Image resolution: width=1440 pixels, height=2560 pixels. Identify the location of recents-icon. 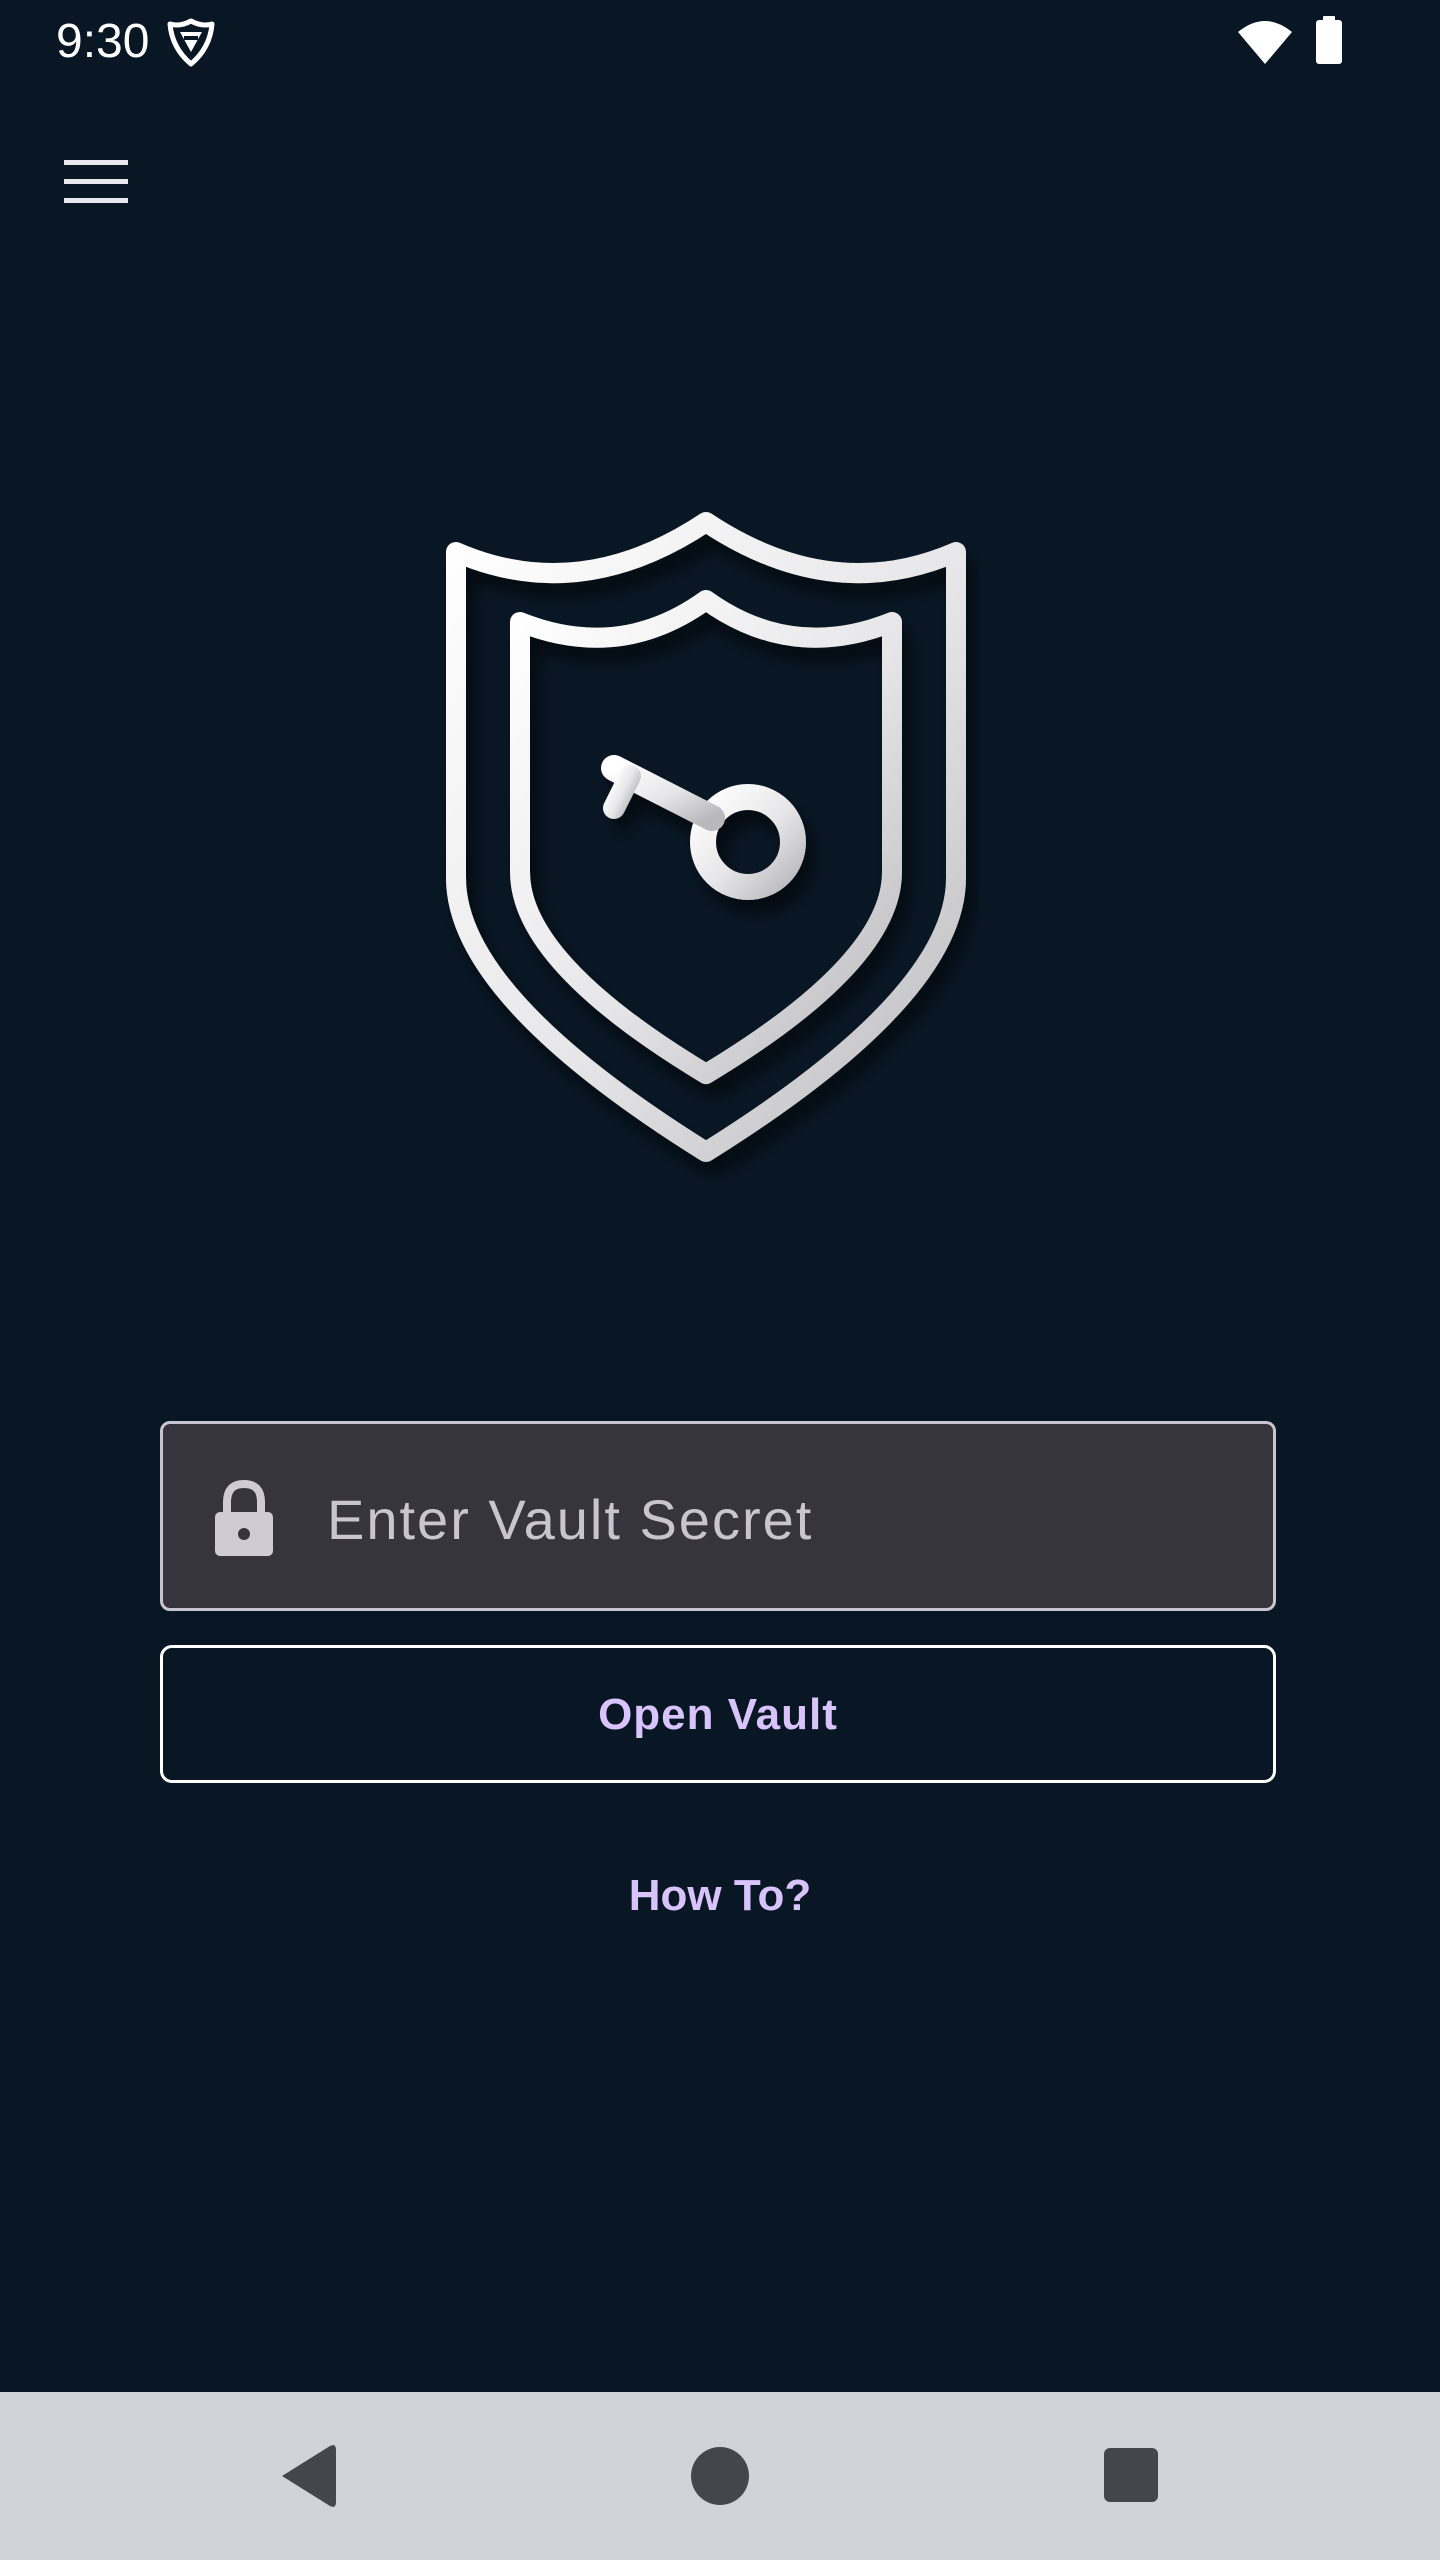
(1132, 2476).